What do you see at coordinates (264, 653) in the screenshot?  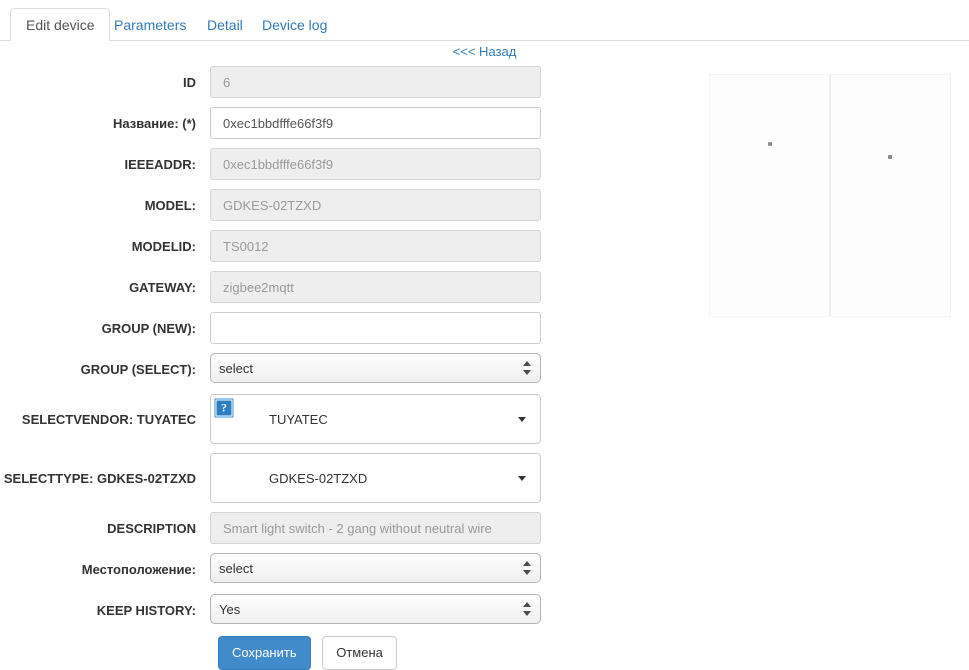 I see `save-button: Сохранить` at bounding box center [264, 653].